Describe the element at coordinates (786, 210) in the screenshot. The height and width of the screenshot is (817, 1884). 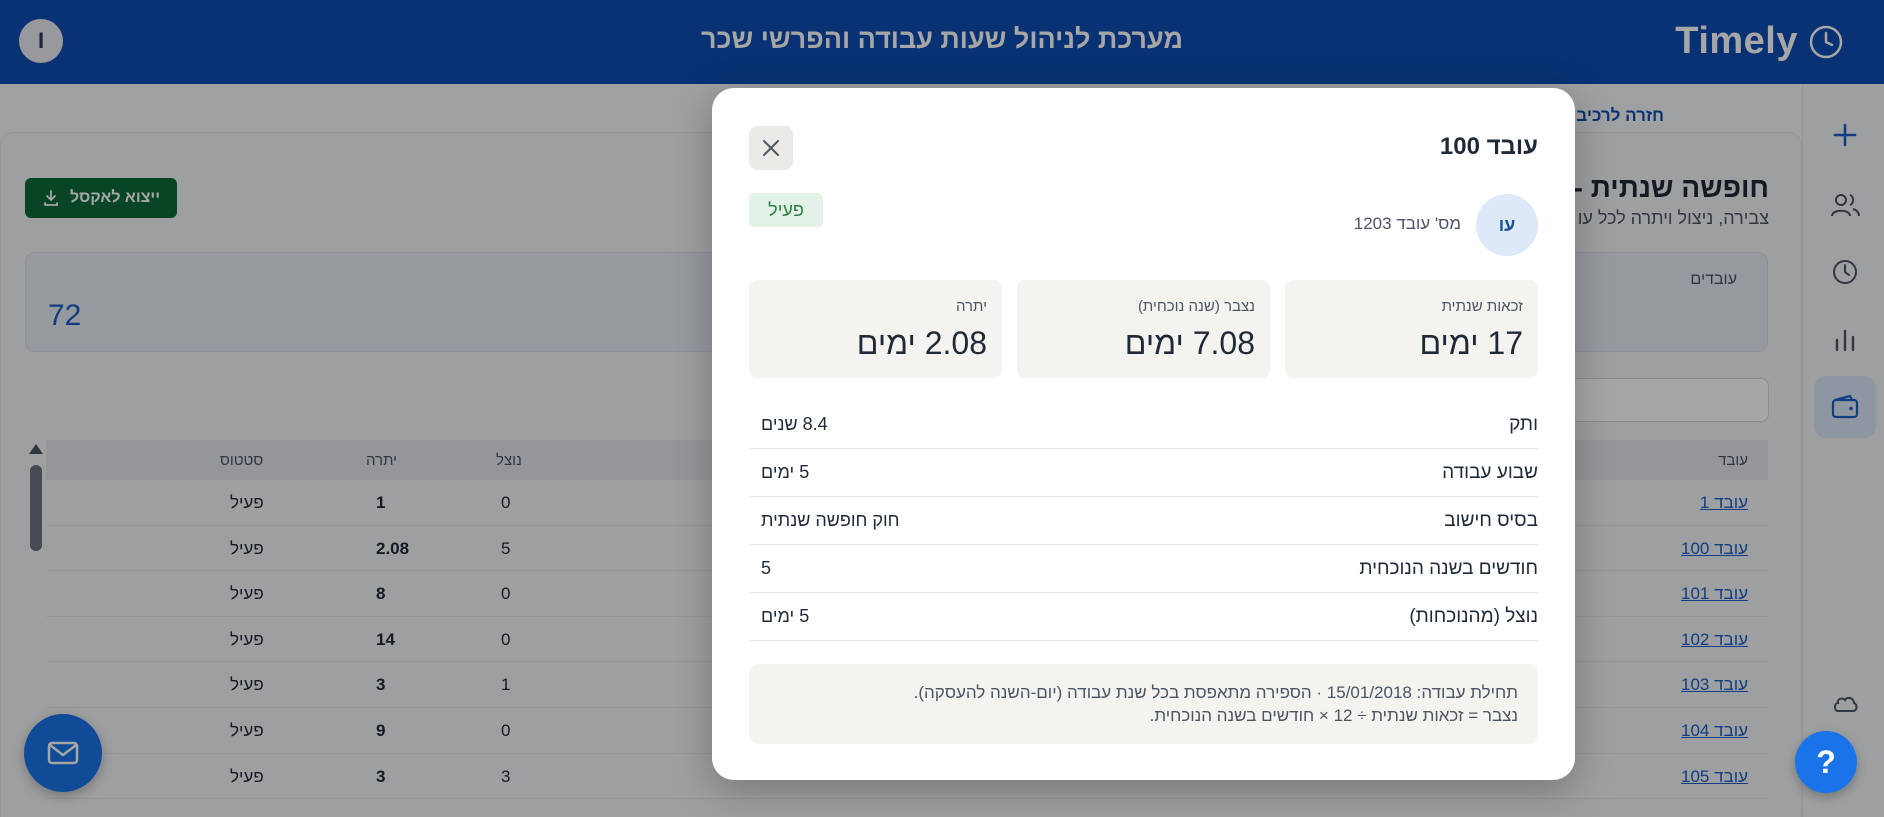
I see `status-badge: פעיל` at that location.